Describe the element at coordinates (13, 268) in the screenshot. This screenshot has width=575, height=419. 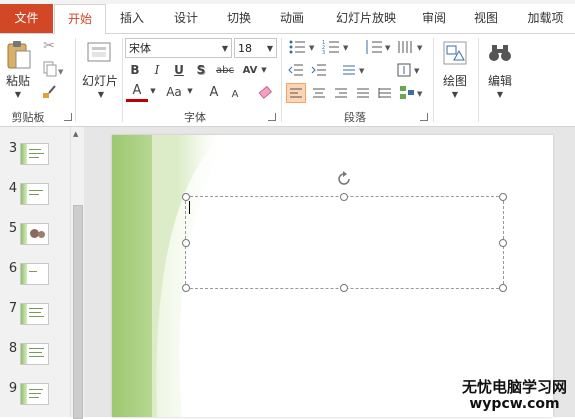
I see `slide-number: 6` at that location.